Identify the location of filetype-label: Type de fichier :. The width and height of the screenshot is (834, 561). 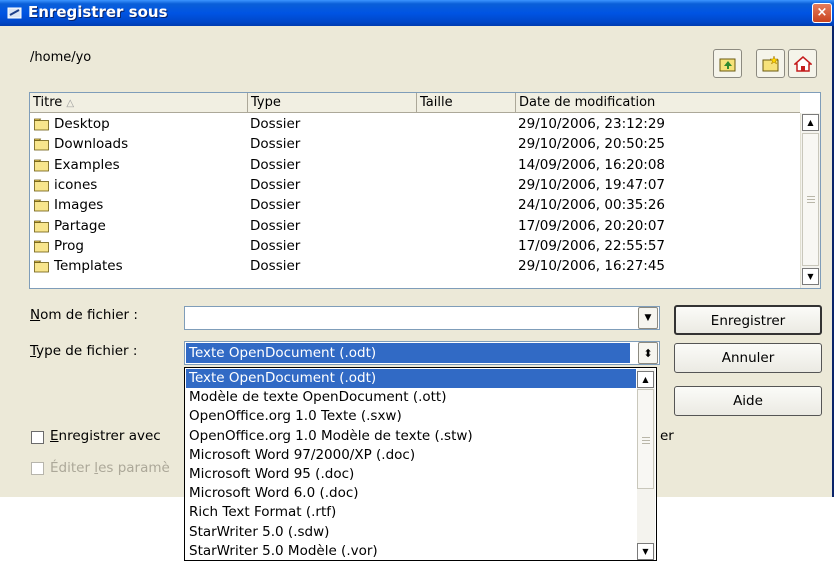
(84, 351).